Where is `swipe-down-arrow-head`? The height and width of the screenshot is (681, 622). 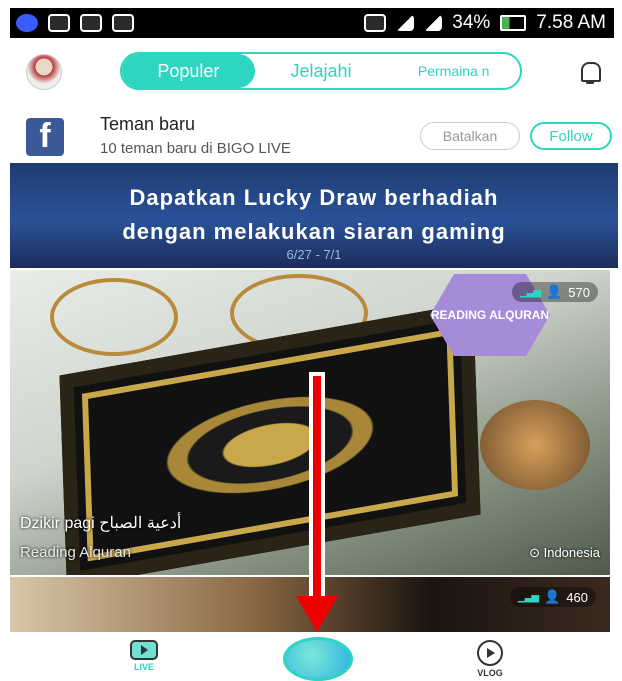 swipe-down-arrow-head is located at coordinates (317, 614).